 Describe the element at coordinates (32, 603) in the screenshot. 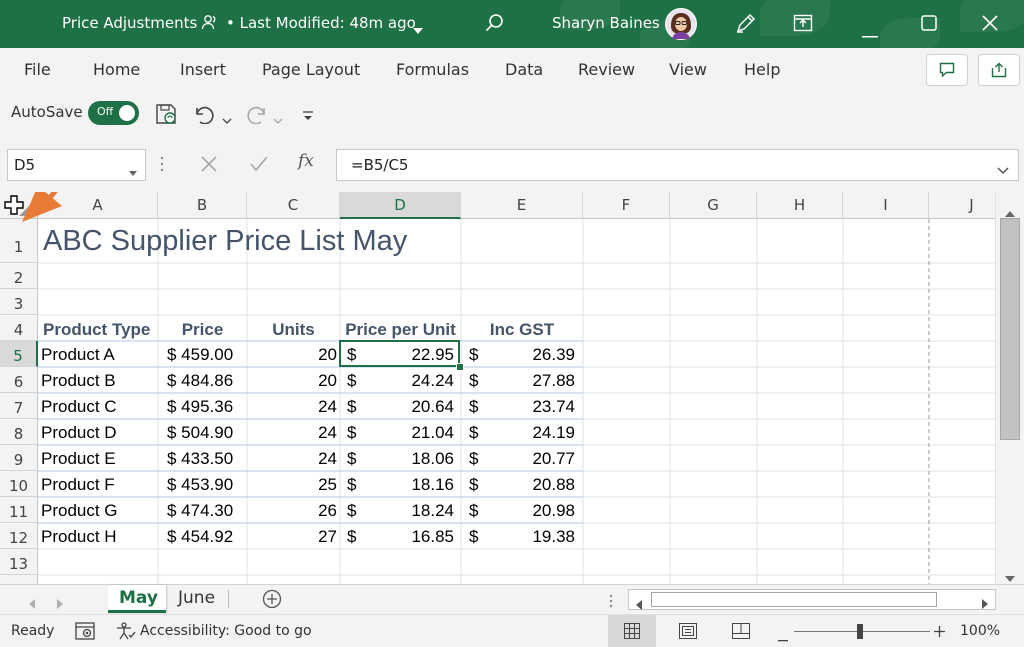

I see `scroll-tabs-left-icon` at that location.